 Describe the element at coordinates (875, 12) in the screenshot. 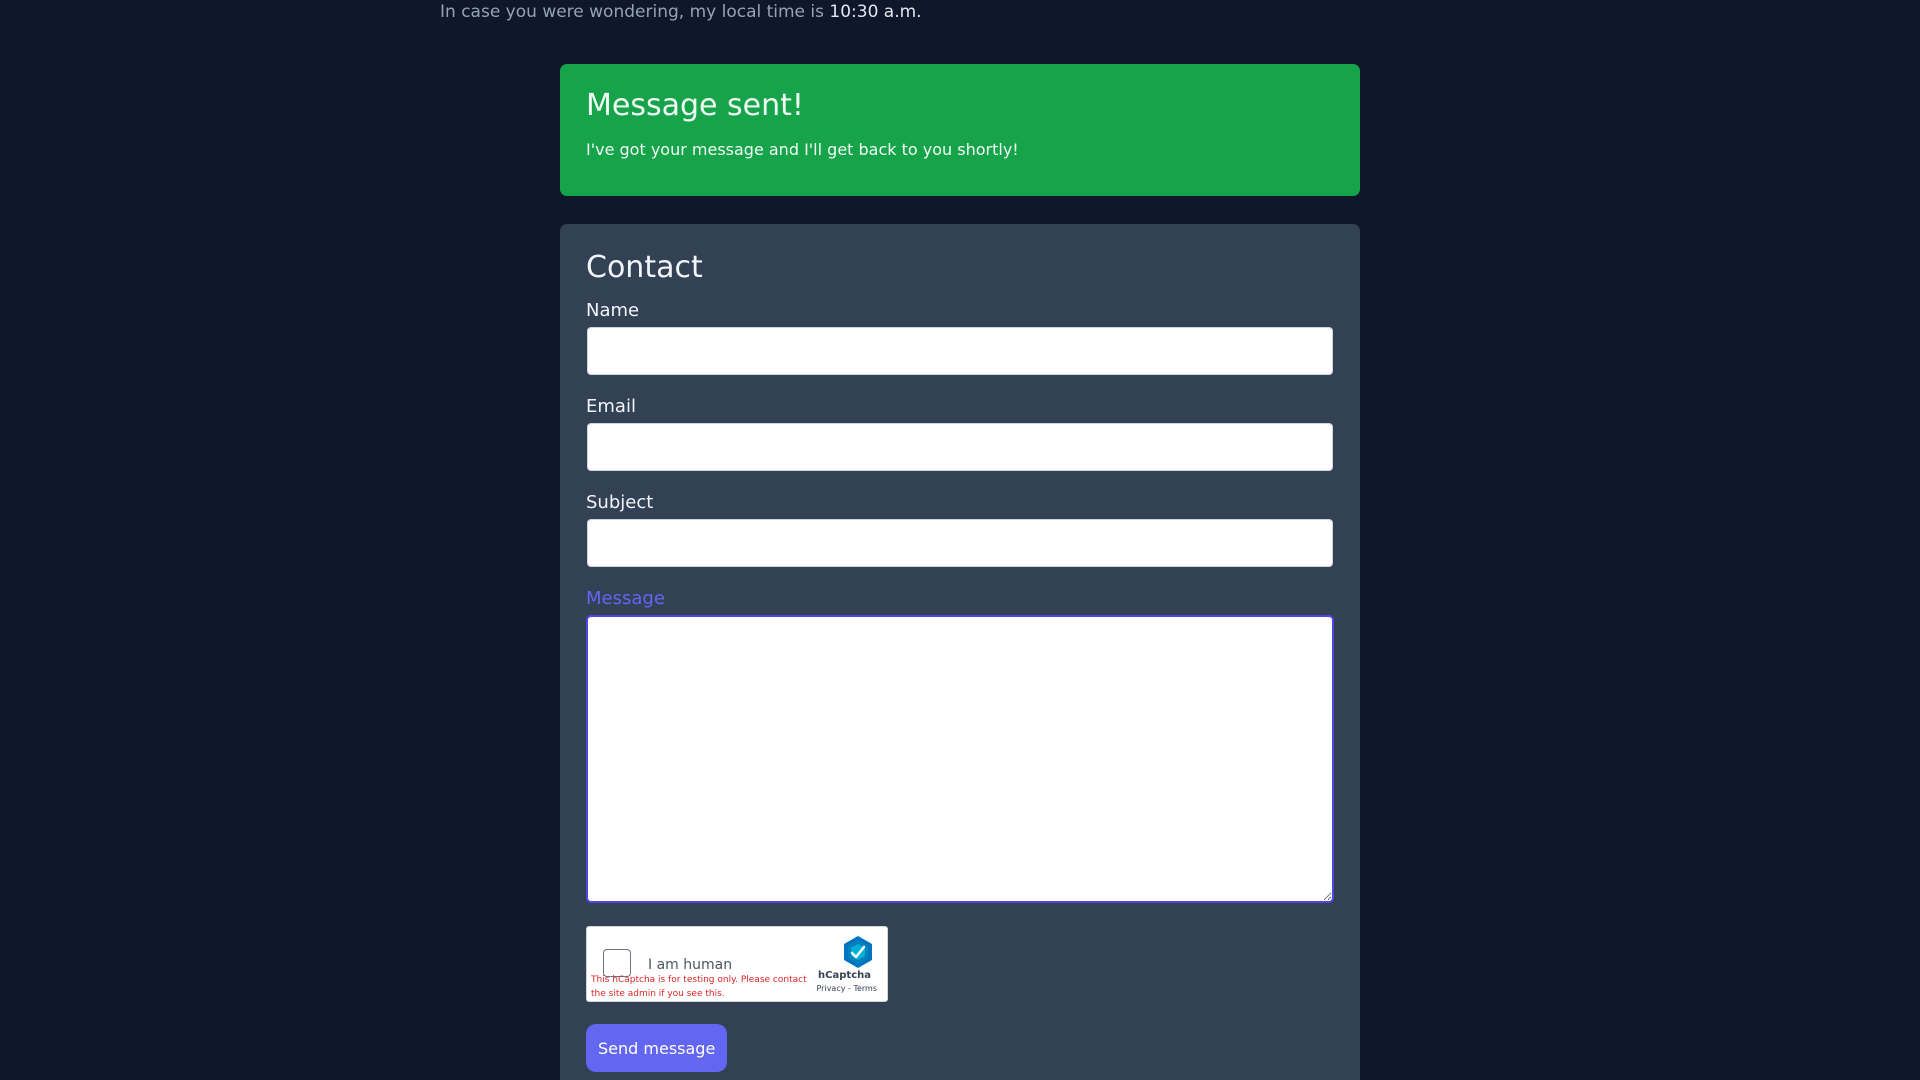

I see `local-time-value: 10:30 a.m.` at that location.